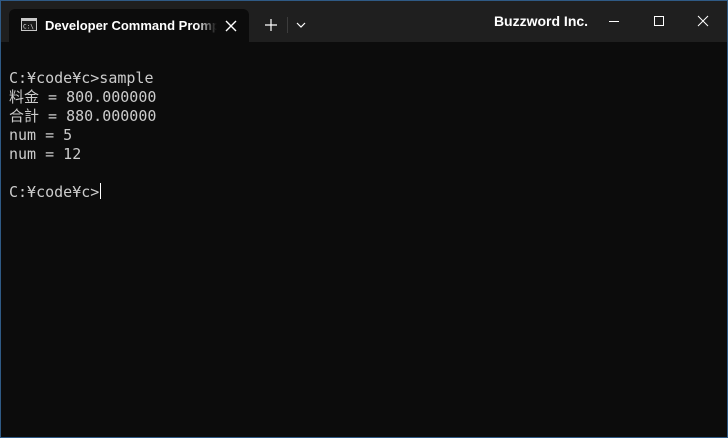  What do you see at coordinates (83, 97) in the screenshot?
I see `console-line: 料金 = 800.000000` at bounding box center [83, 97].